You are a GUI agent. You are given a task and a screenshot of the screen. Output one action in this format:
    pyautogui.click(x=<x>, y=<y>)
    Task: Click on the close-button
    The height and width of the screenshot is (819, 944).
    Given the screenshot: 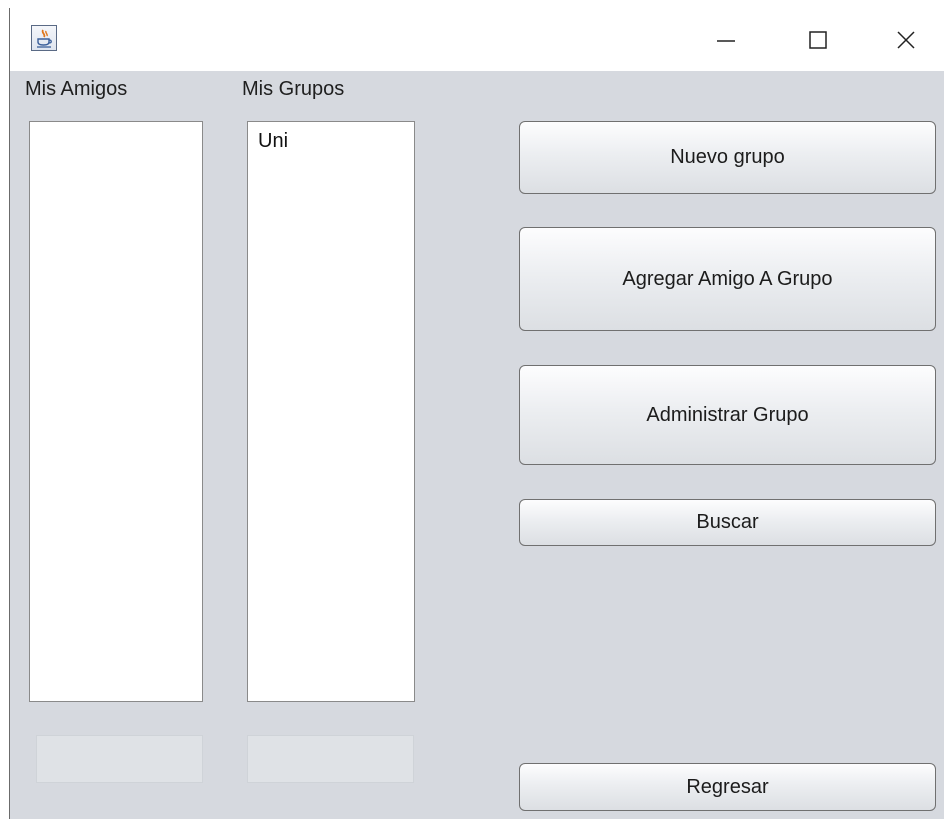 What is the action you would take?
    pyautogui.click(x=902, y=39)
    